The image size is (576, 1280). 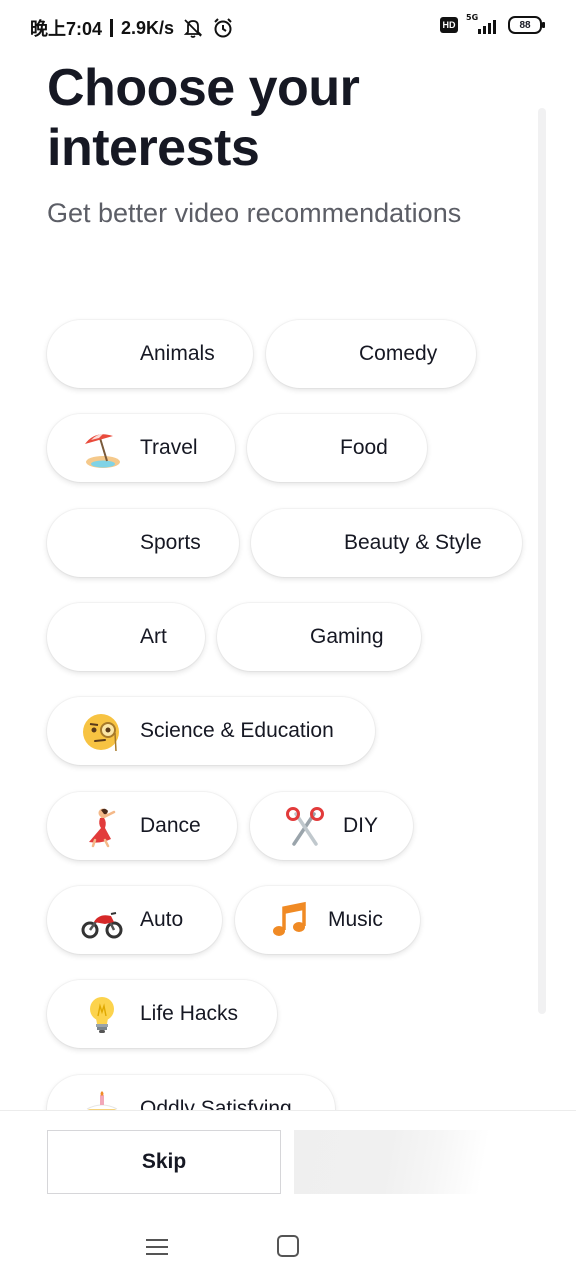 What do you see at coordinates (170, 825) in the screenshot?
I see `interest-label: Dance` at bounding box center [170, 825].